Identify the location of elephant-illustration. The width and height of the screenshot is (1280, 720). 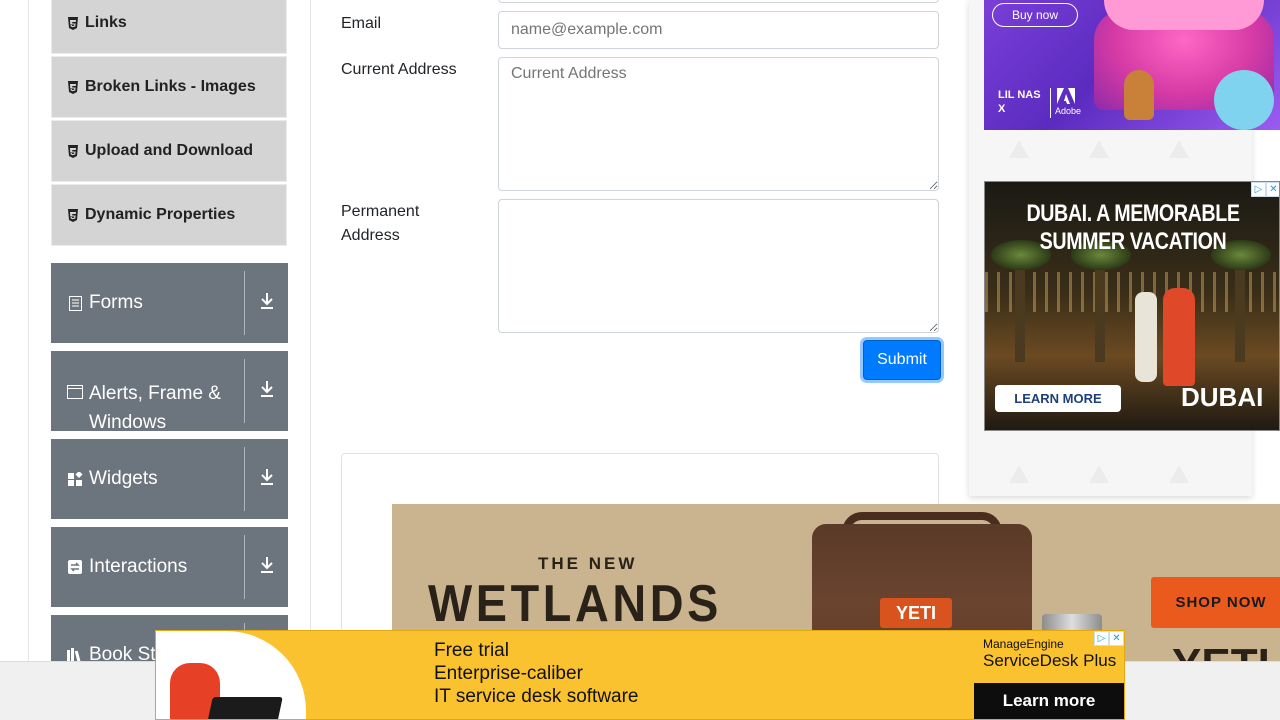
(1244, 100).